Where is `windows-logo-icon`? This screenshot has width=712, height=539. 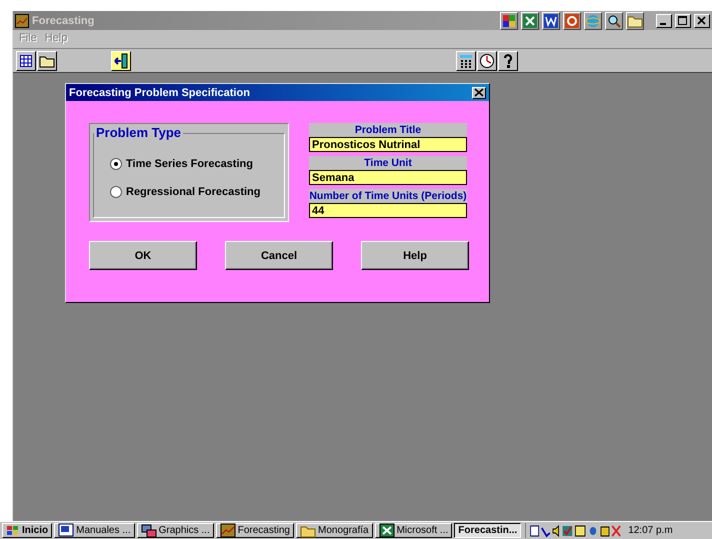 windows-logo-icon is located at coordinates (13, 530).